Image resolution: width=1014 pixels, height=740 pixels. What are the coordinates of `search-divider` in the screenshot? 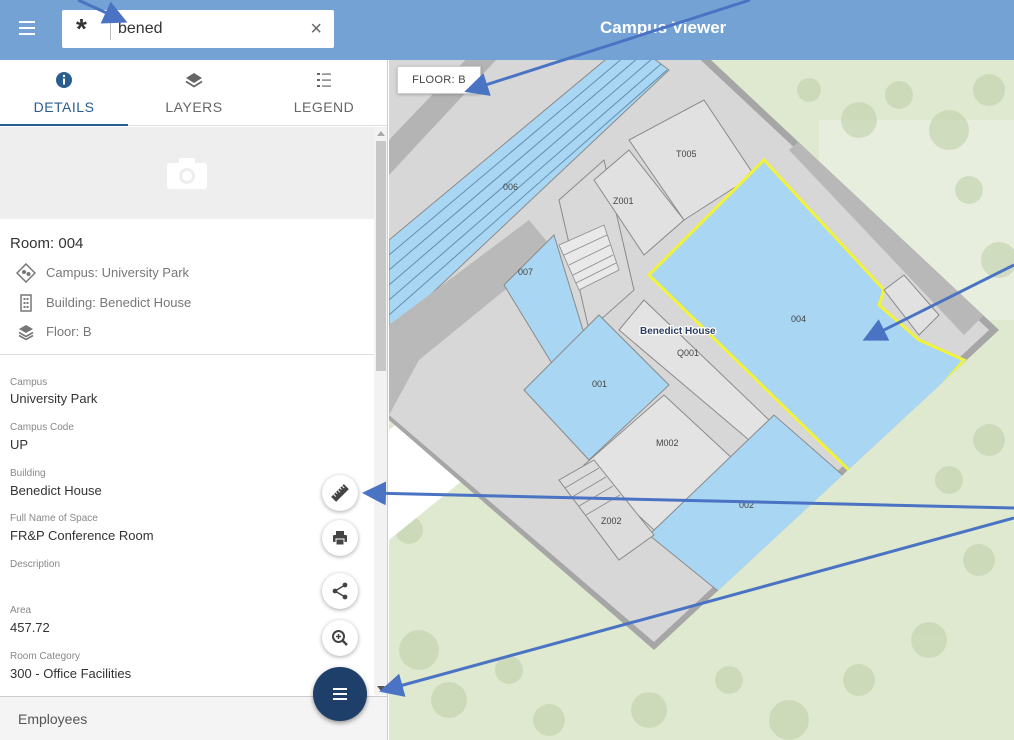 It's located at (110, 29).